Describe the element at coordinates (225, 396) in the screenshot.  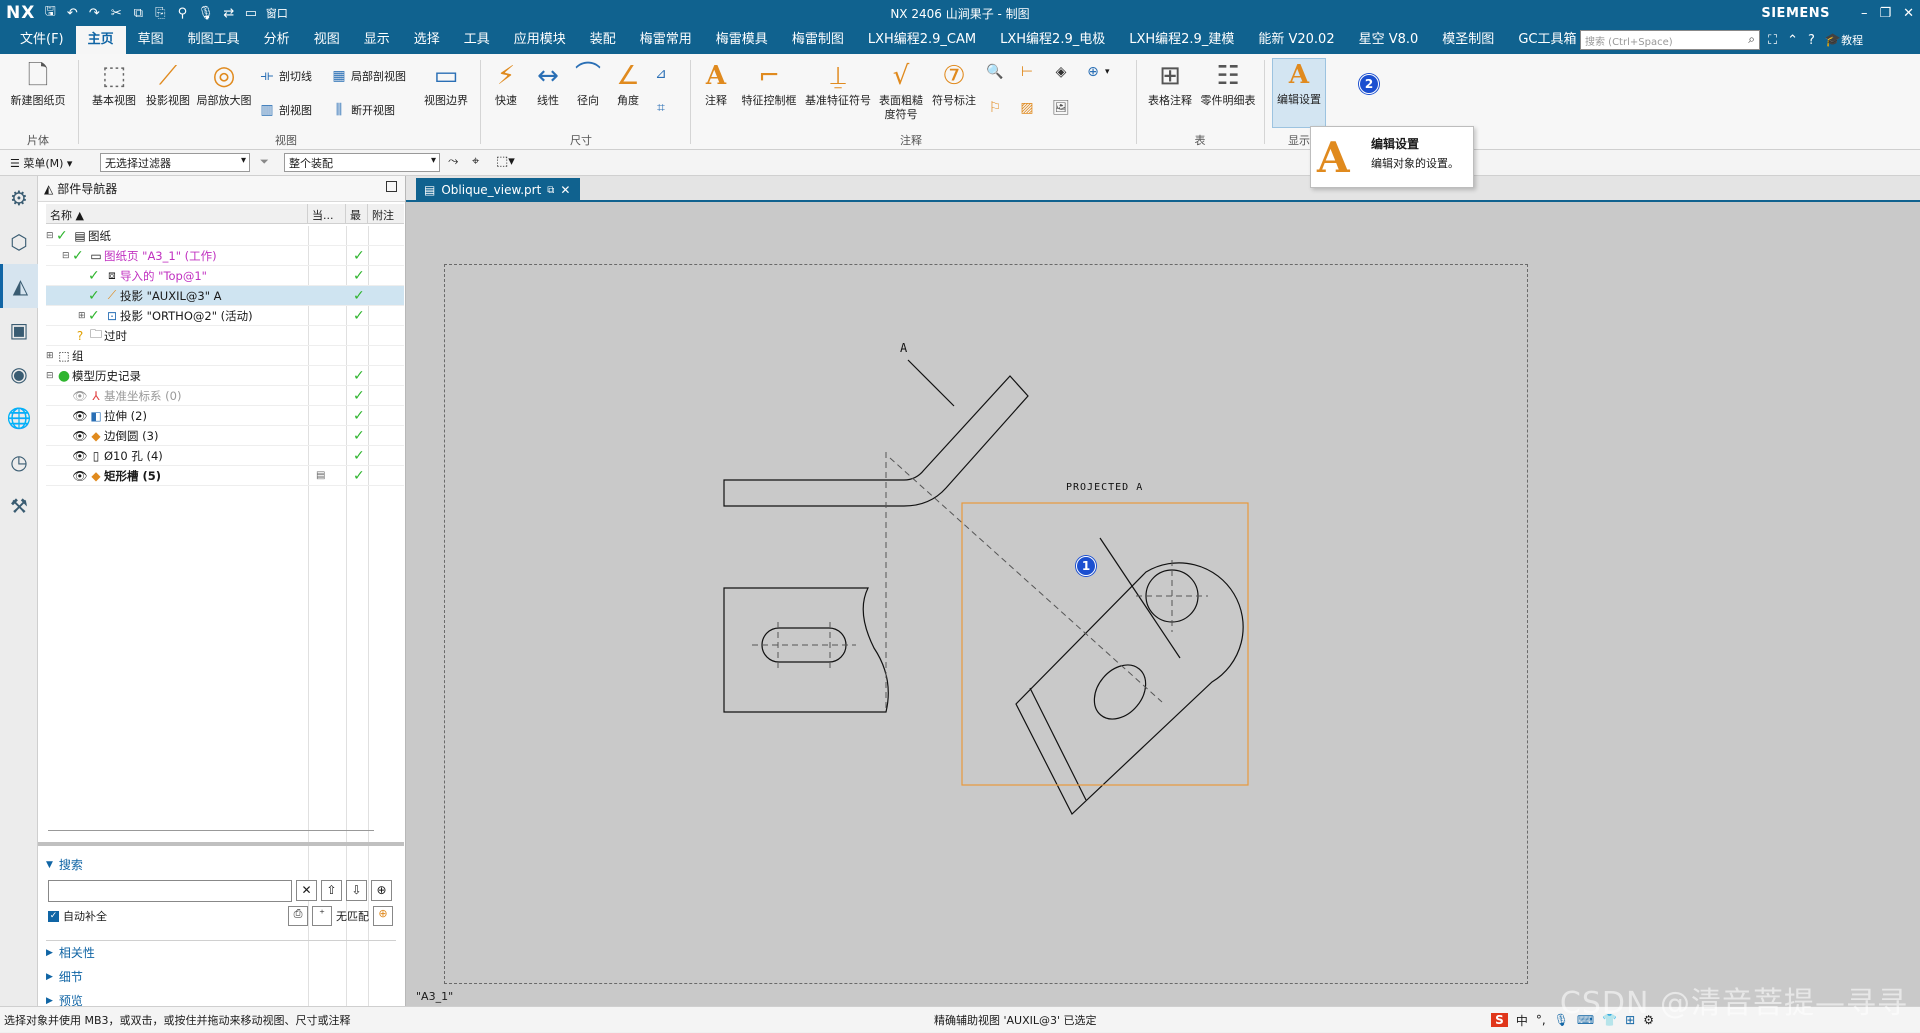
I see `tree-row-datum-csys: 👁 ⅄ 基准坐标系 (0) ✓` at that location.